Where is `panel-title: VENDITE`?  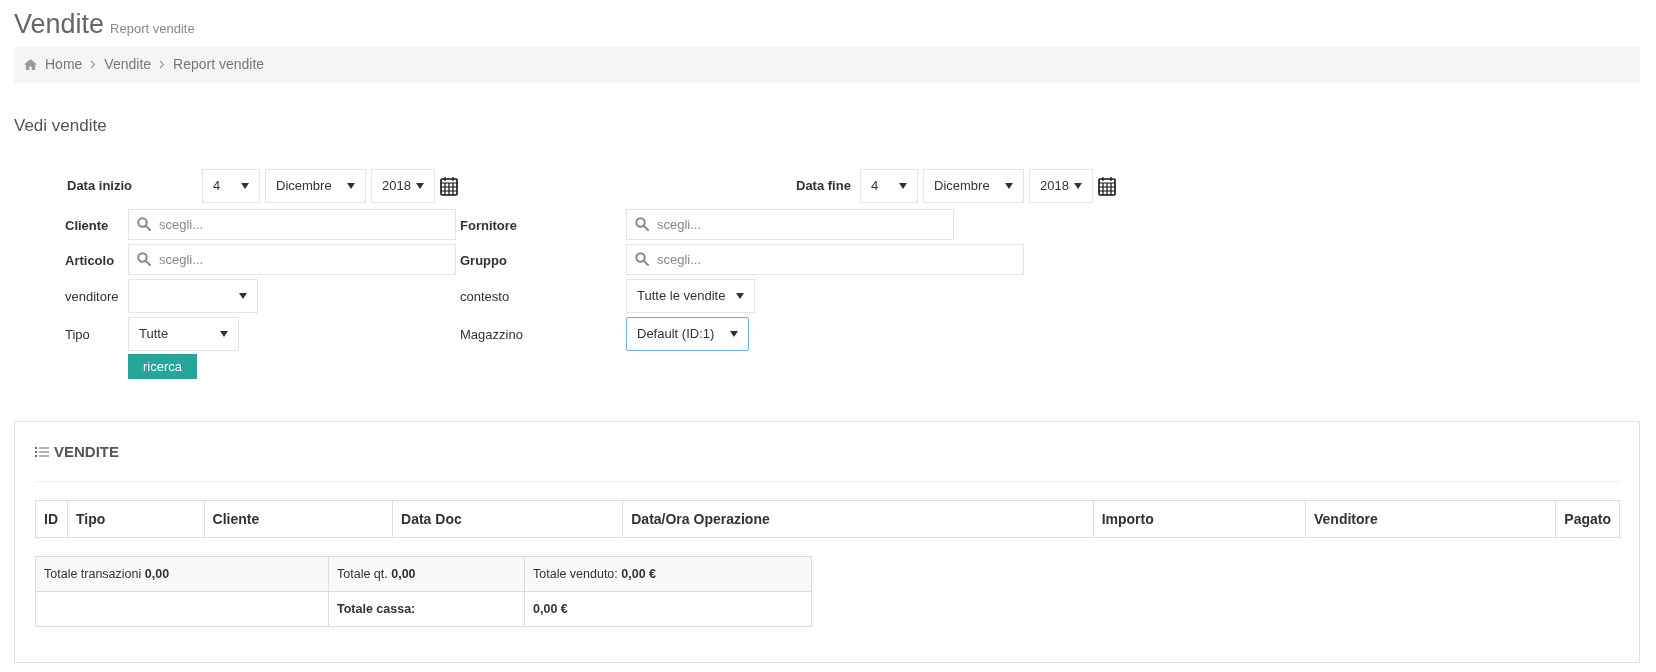 panel-title: VENDITE is located at coordinates (86, 451).